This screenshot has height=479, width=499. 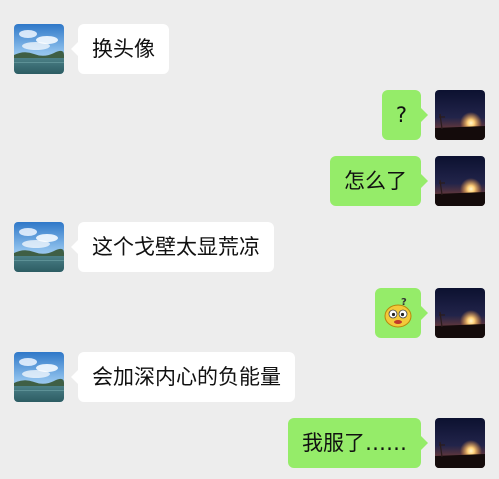 I want to click on message-bubble: 换头像, so click(x=120, y=49).